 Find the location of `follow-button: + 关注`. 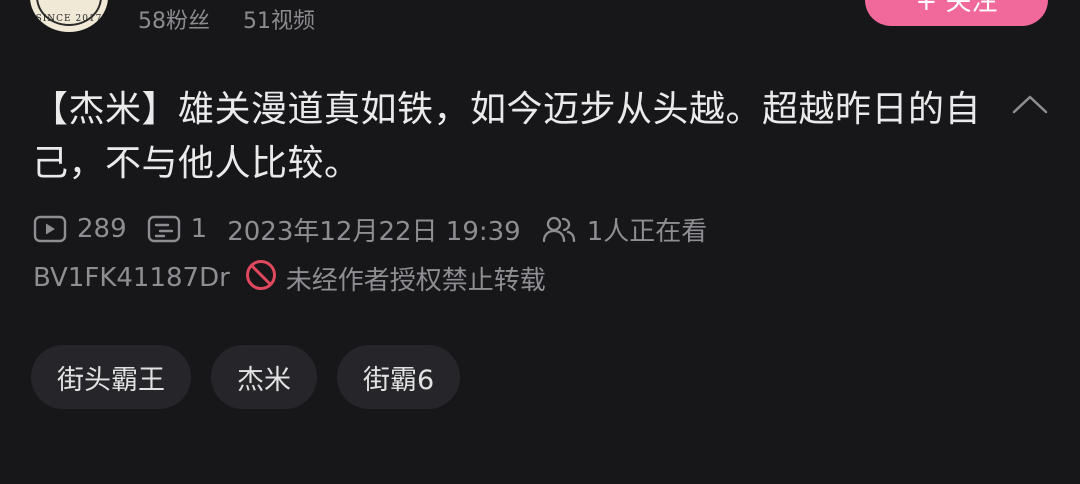

follow-button: + 关注 is located at coordinates (956, 13).